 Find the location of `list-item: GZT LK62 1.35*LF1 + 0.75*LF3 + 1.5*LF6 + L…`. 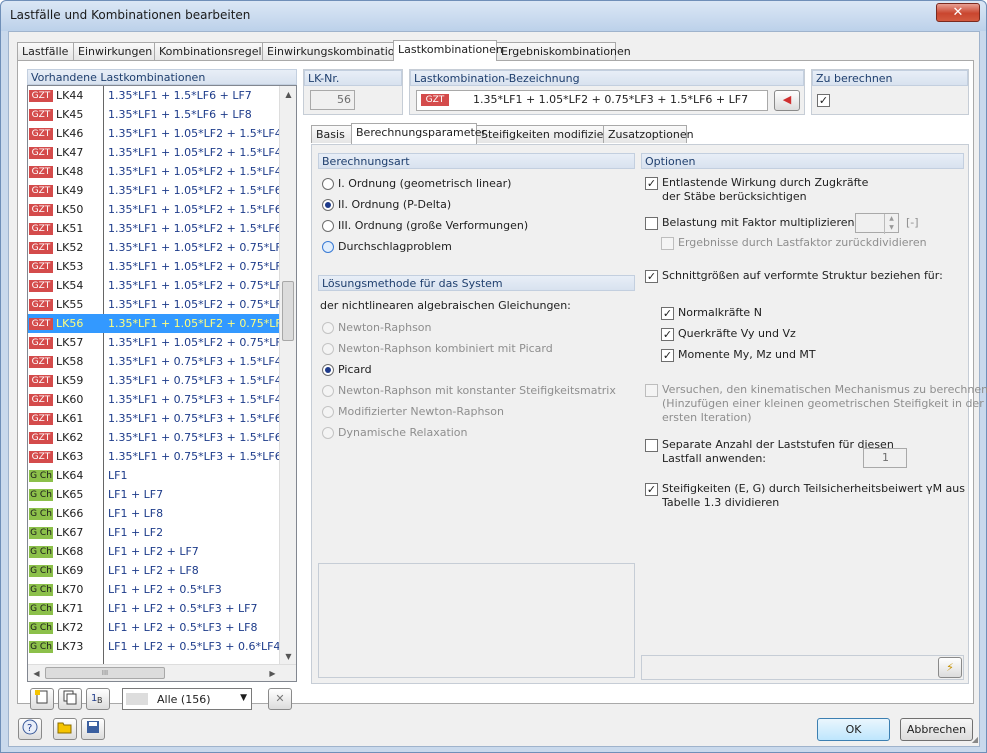

list-item: GZT LK62 1.35*LF1 + 0.75*LF3 + 1.5*LF6 + L… is located at coordinates (162, 437).